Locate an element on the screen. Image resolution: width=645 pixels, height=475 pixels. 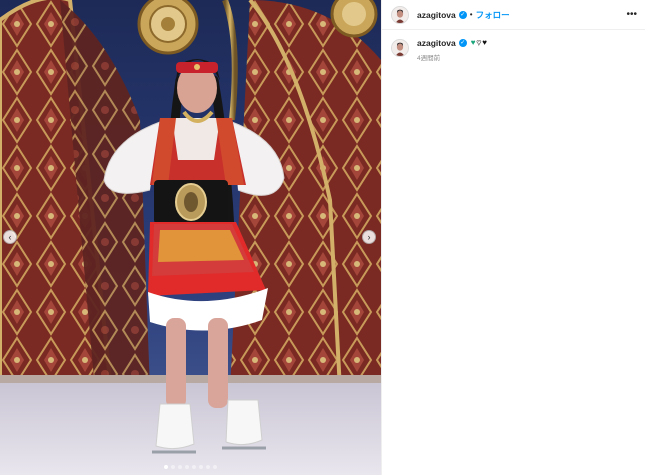
post-timestamp: 4週間前 is located at coordinates (452, 57).